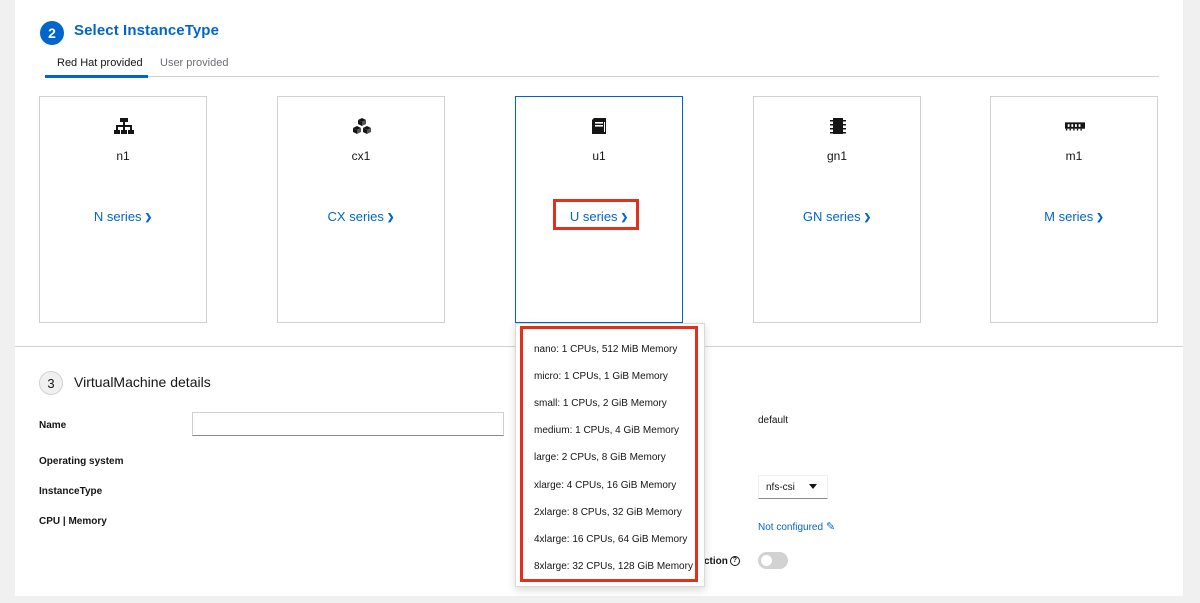  What do you see at coordinates (734, 561) in the screenshot?
I see `help-icon: ?` at bounding box center [734, 561].